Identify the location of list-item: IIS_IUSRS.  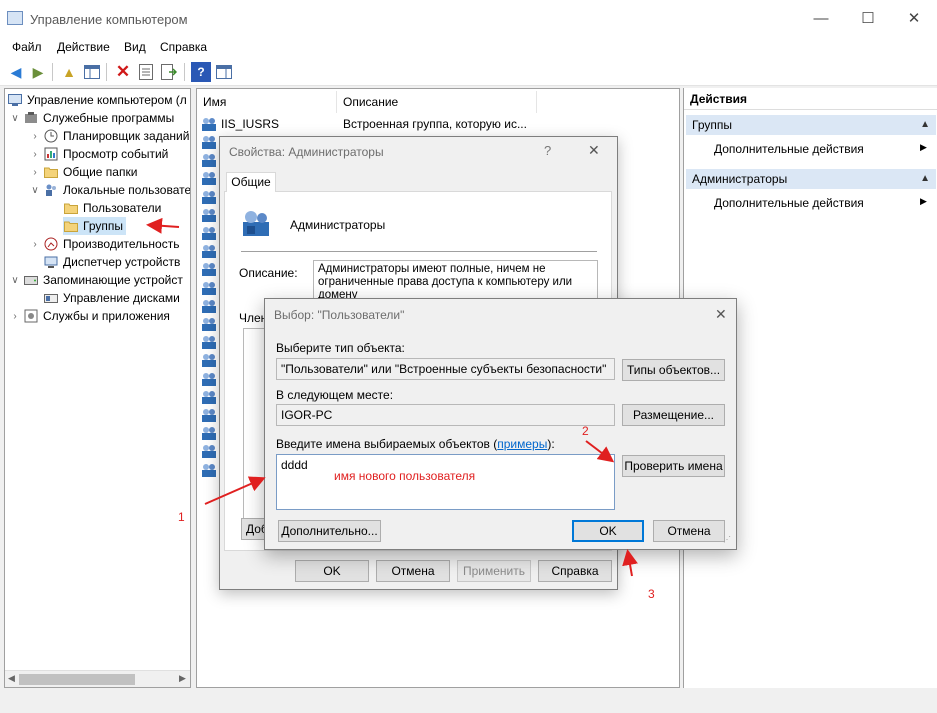
(240, 124).